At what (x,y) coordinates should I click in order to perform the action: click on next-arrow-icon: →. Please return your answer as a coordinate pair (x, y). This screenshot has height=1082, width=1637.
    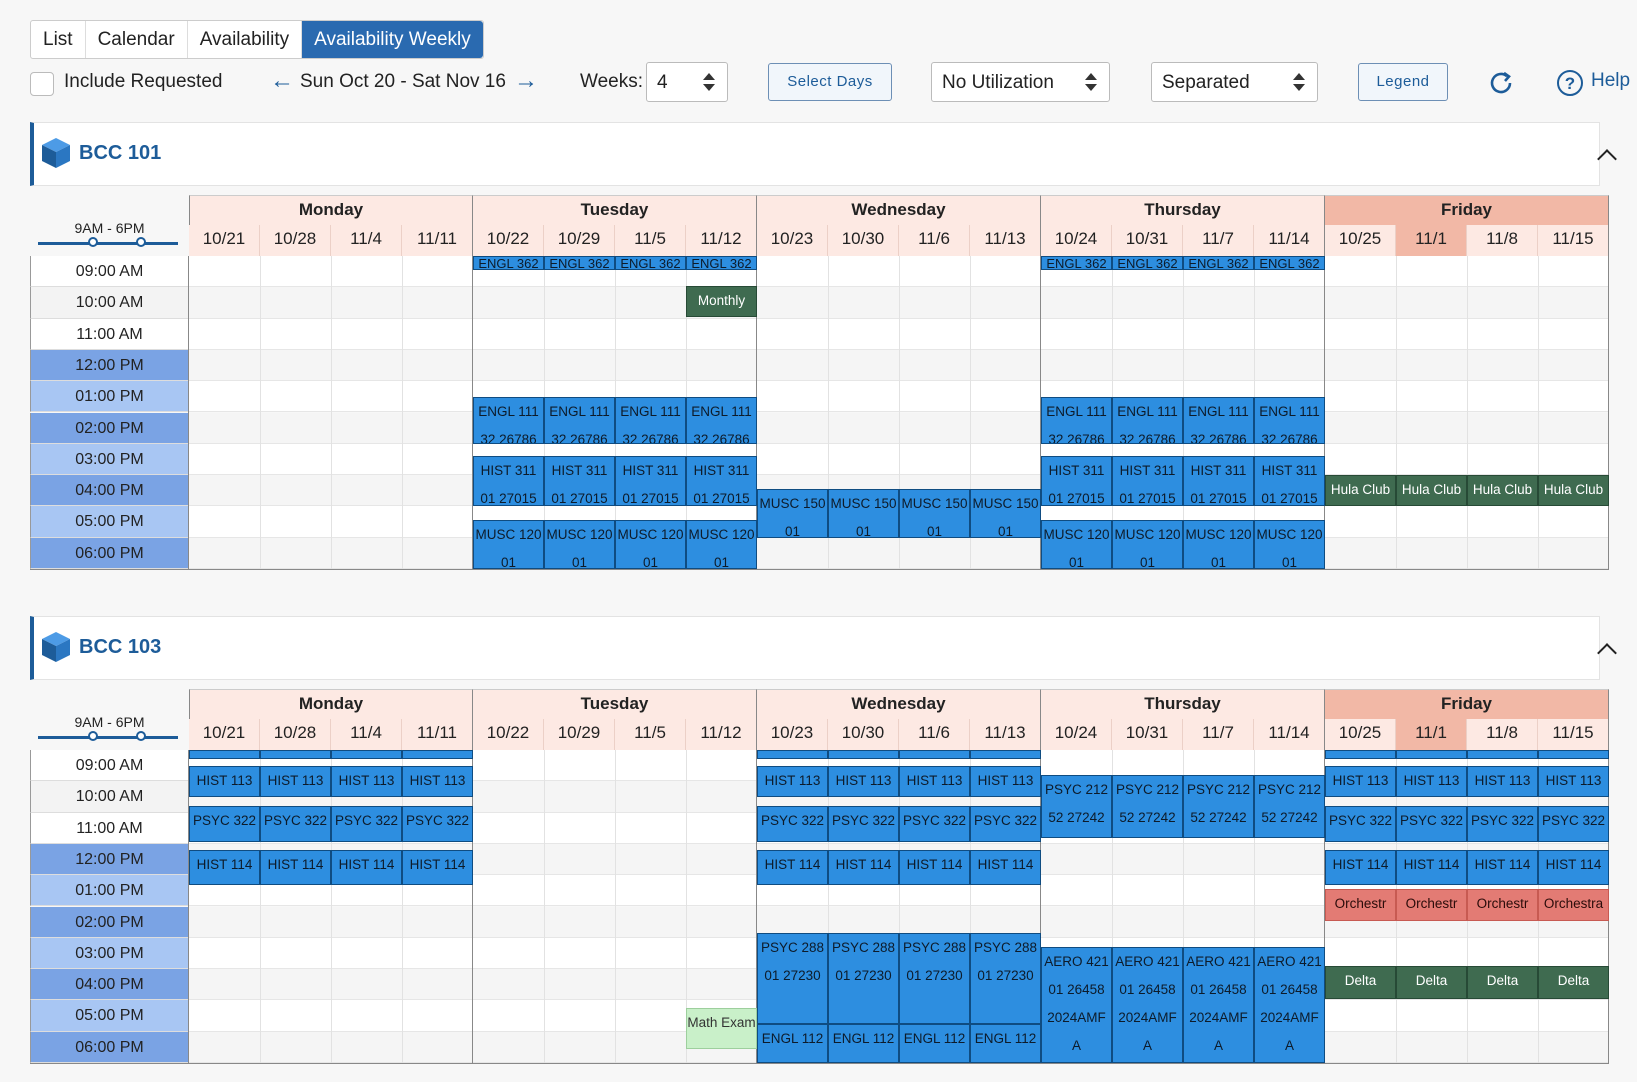
    Looking at the image, I should click on (526, 81).